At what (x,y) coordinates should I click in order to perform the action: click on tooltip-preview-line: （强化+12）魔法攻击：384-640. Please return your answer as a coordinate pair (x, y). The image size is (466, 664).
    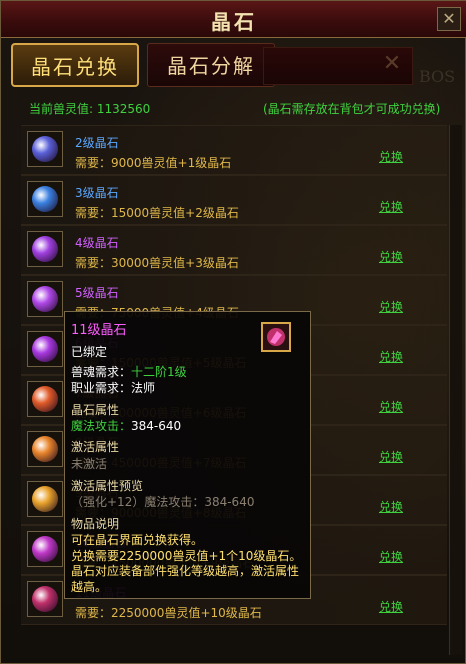
    Looking at the image, I should click on (163, 502).